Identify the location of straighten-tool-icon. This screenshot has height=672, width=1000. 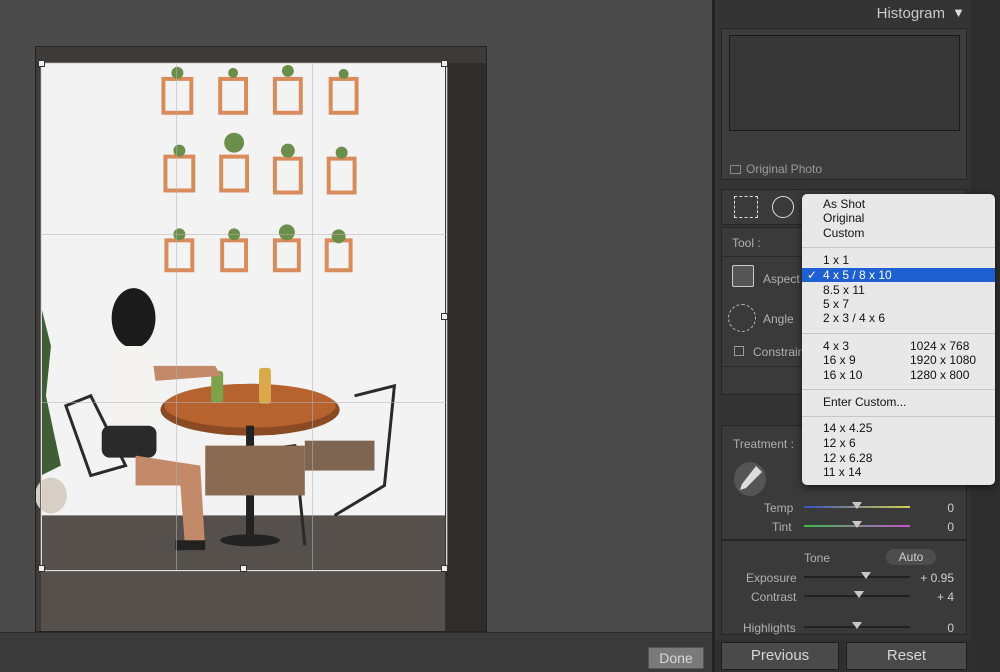
(742, 318).